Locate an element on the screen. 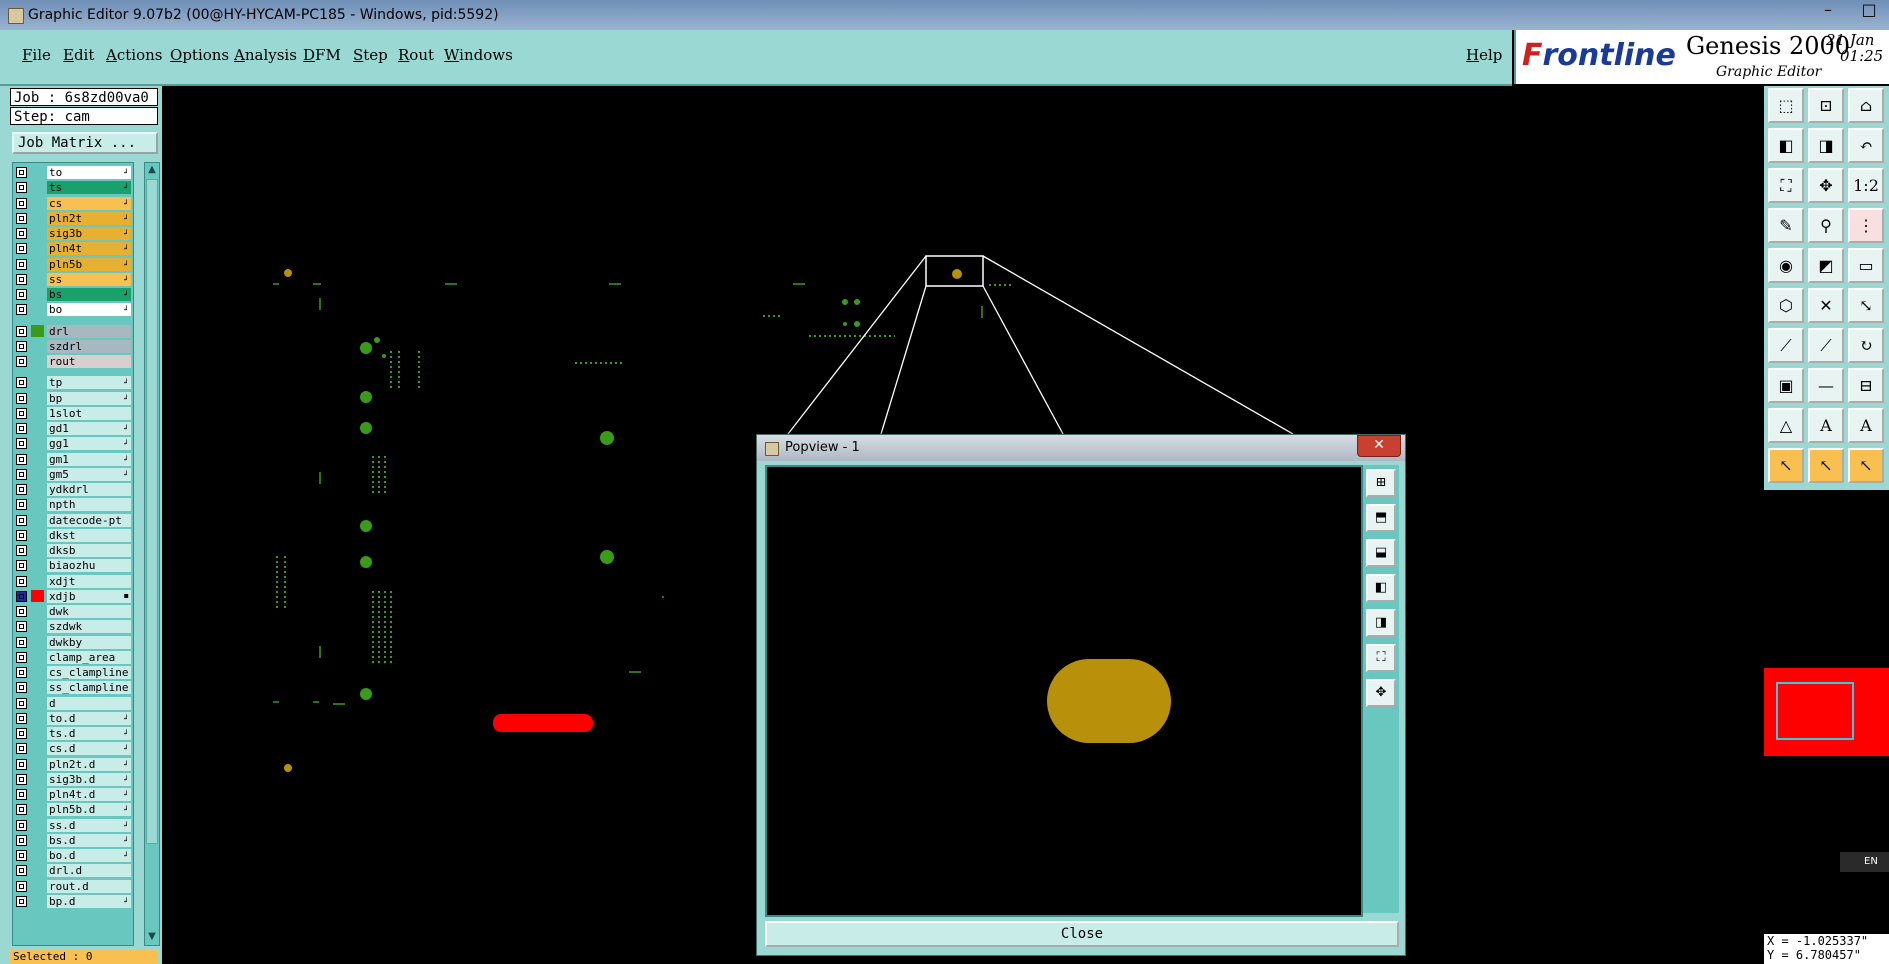 This screenshot has height=964, width=1889. scroll-up-icon: ▲ is located at coordinates (152, 170).